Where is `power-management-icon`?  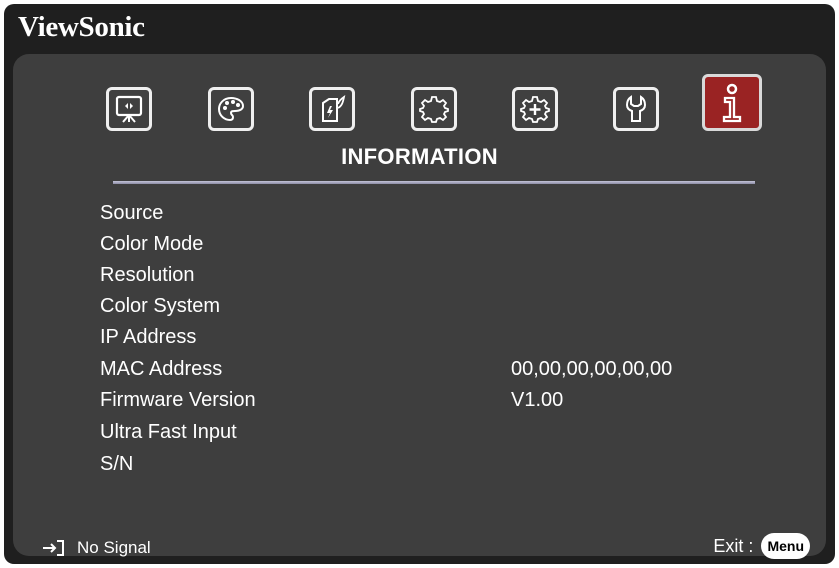 power-management-icon is located at coordinates (334, 108).